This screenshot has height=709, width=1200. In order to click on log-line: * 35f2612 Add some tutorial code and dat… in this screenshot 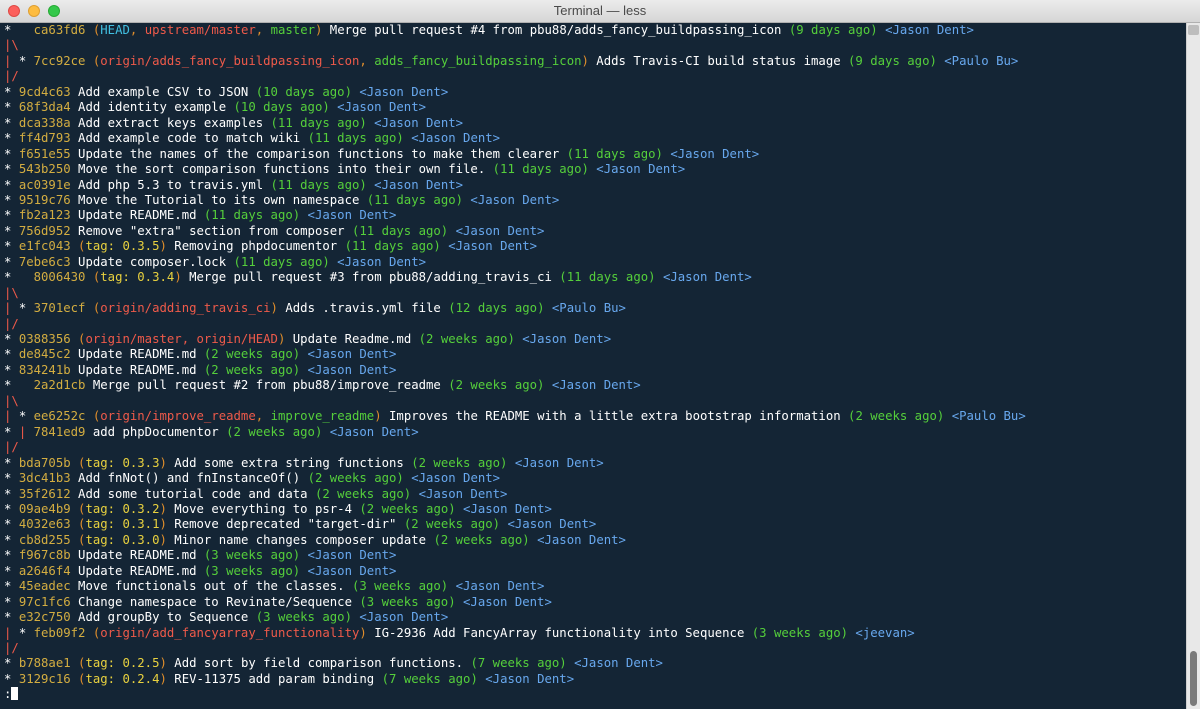, I will do `click(255, 494)`.